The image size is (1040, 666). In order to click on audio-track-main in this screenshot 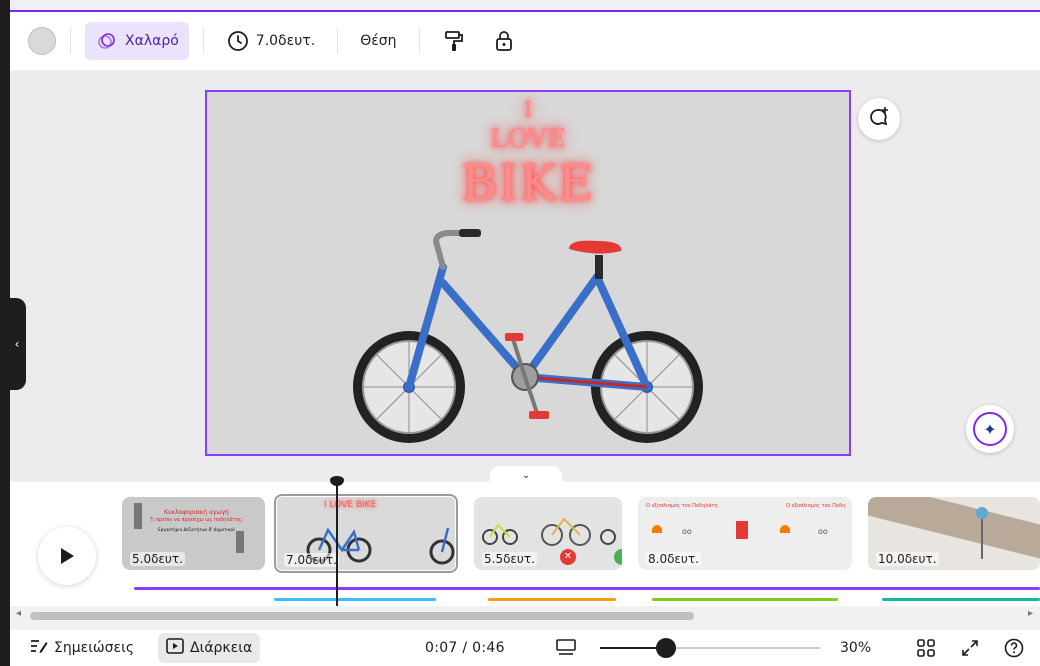, I will do `click(587, 588)`.